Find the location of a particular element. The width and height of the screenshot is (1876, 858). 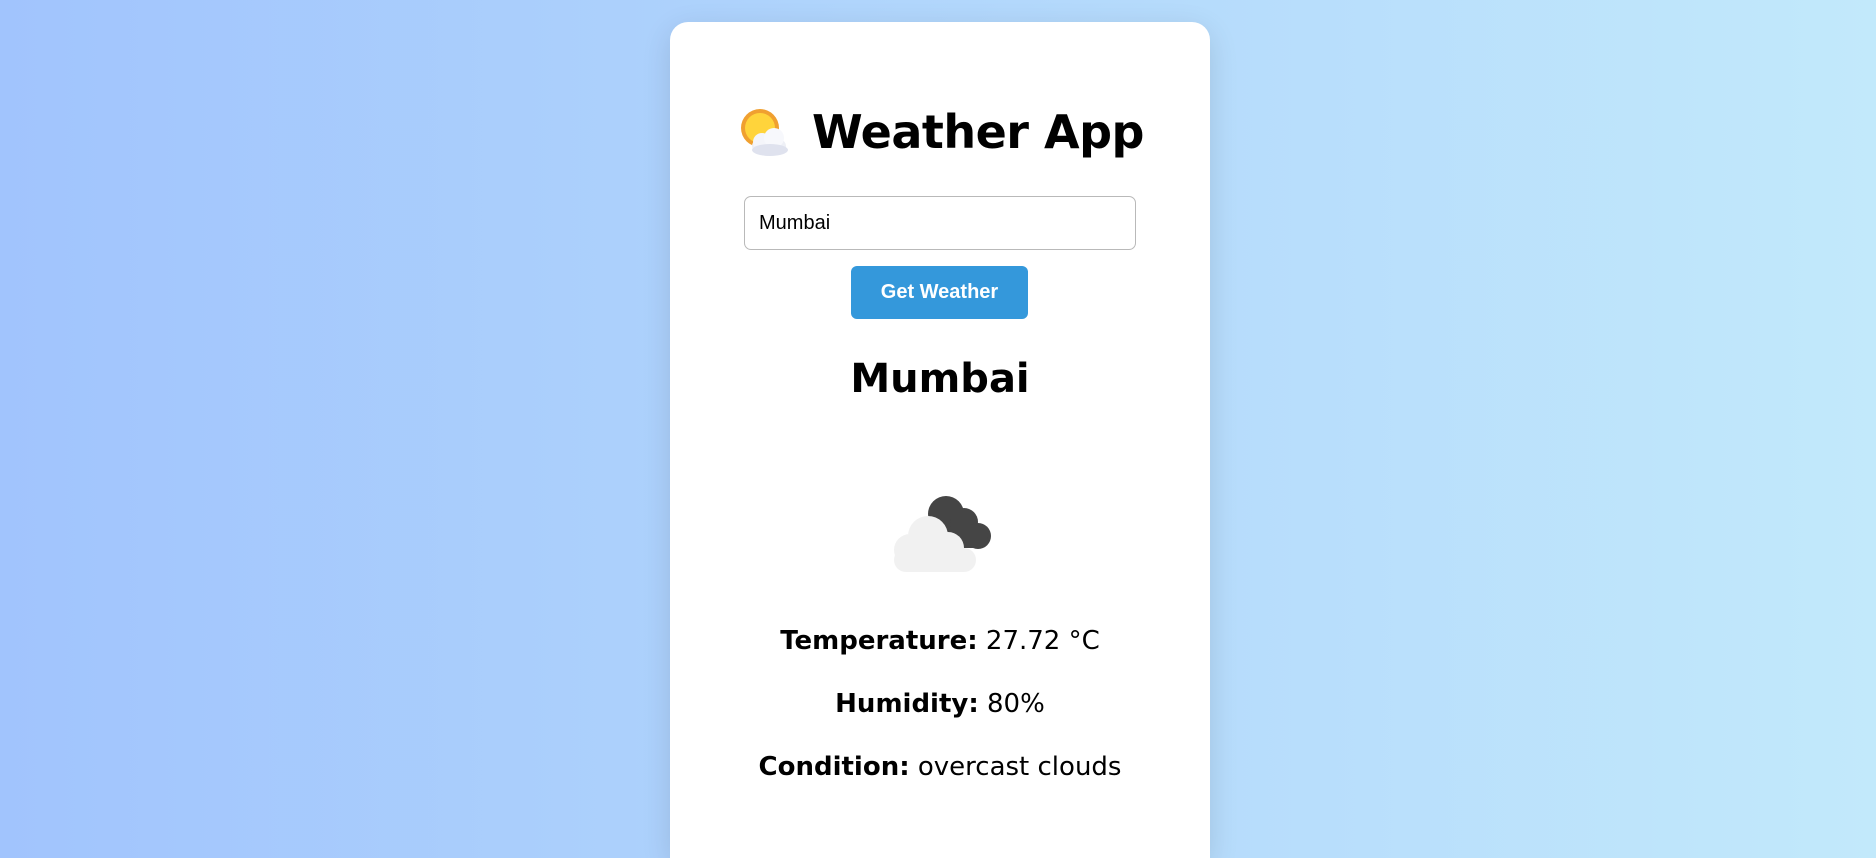

humidity-line: Humidity: 80% is located at coordinates (940, 704).